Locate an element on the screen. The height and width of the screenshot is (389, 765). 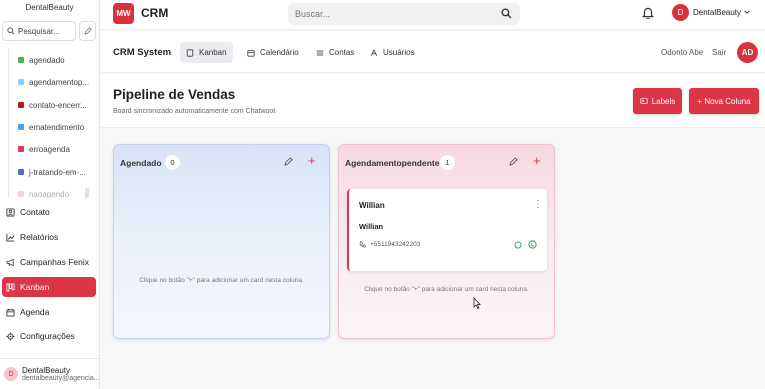
chat-icon is located at coordinates (518, 245).